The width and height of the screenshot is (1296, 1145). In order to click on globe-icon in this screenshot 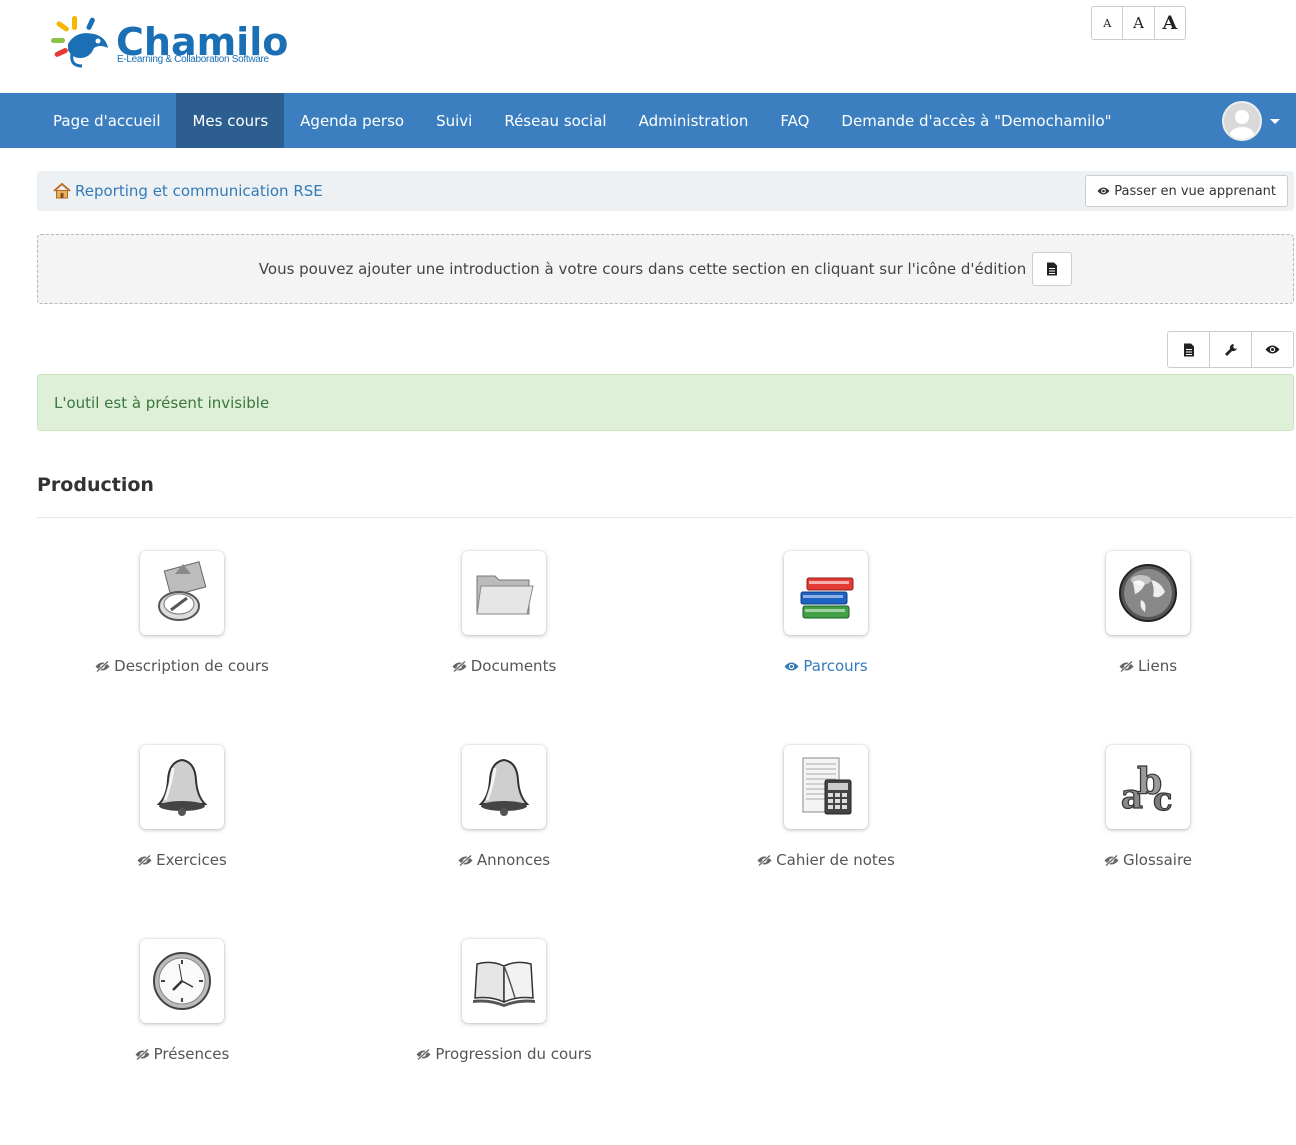, I will do `click(1148, 593)`.